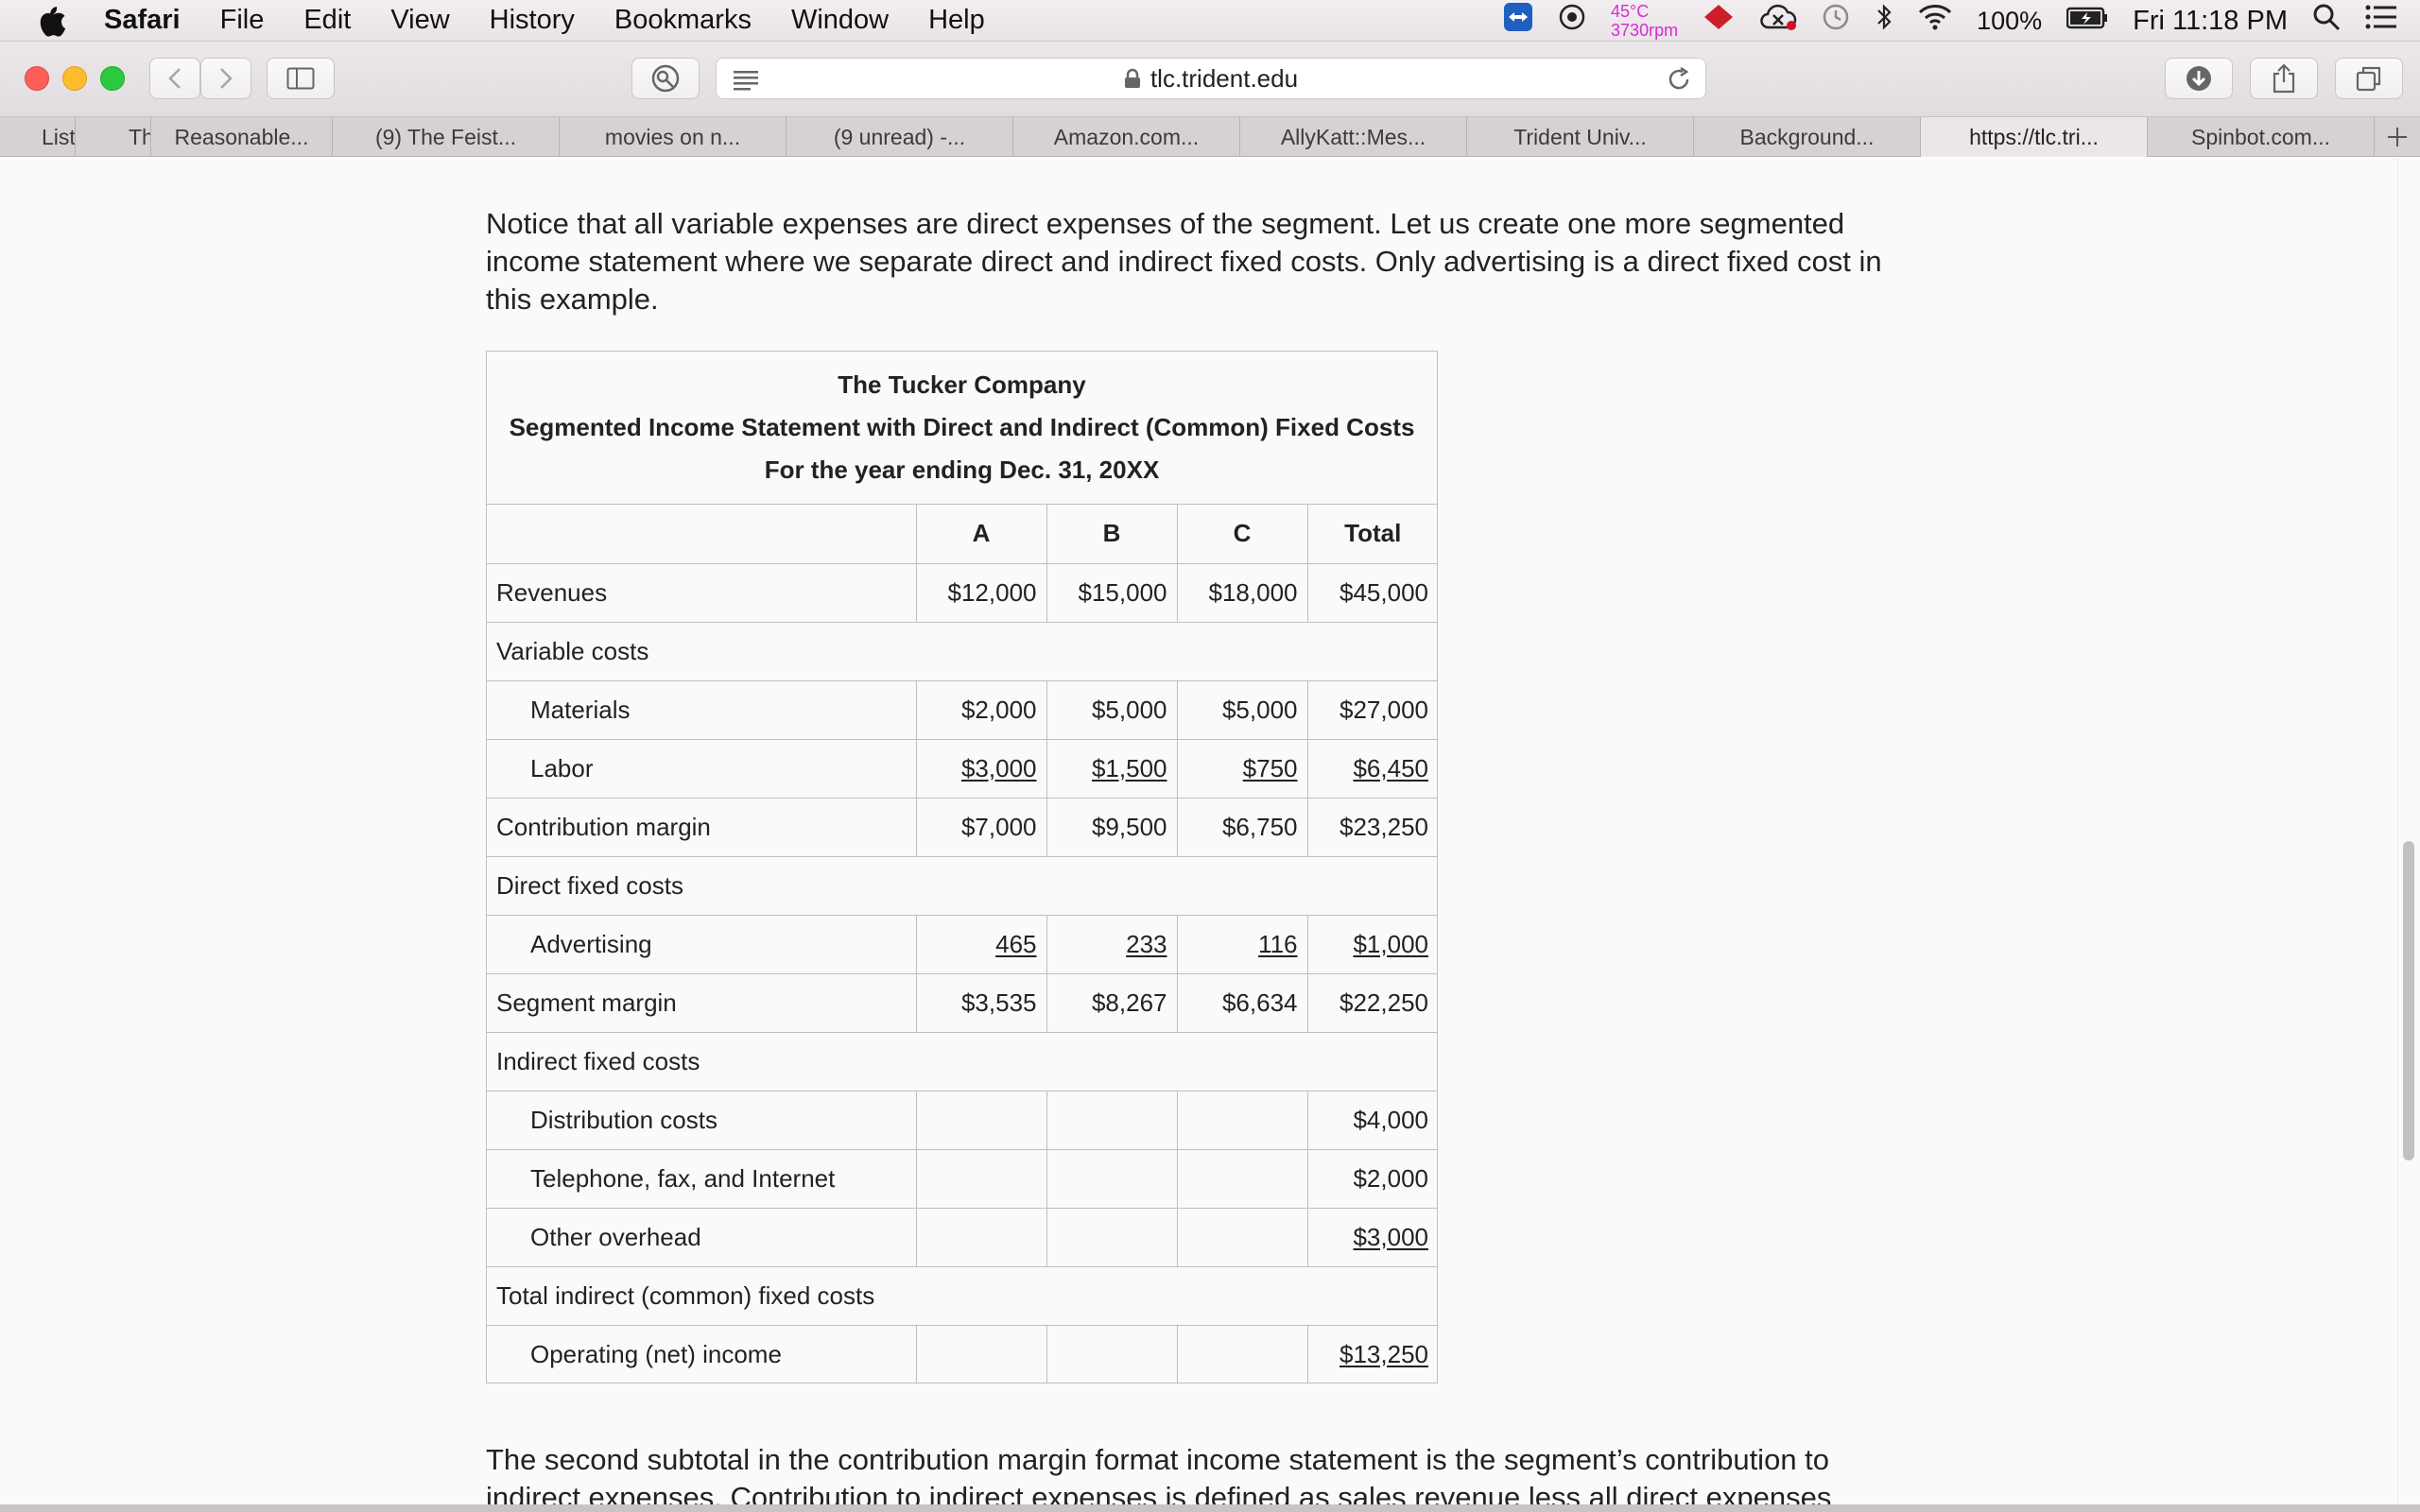 Image resolution: width=2420 pixels, height=1512 pixels. Describe the element at coordinates (2397, 137) in the screenshot. I see `new-tab-button` at that location.